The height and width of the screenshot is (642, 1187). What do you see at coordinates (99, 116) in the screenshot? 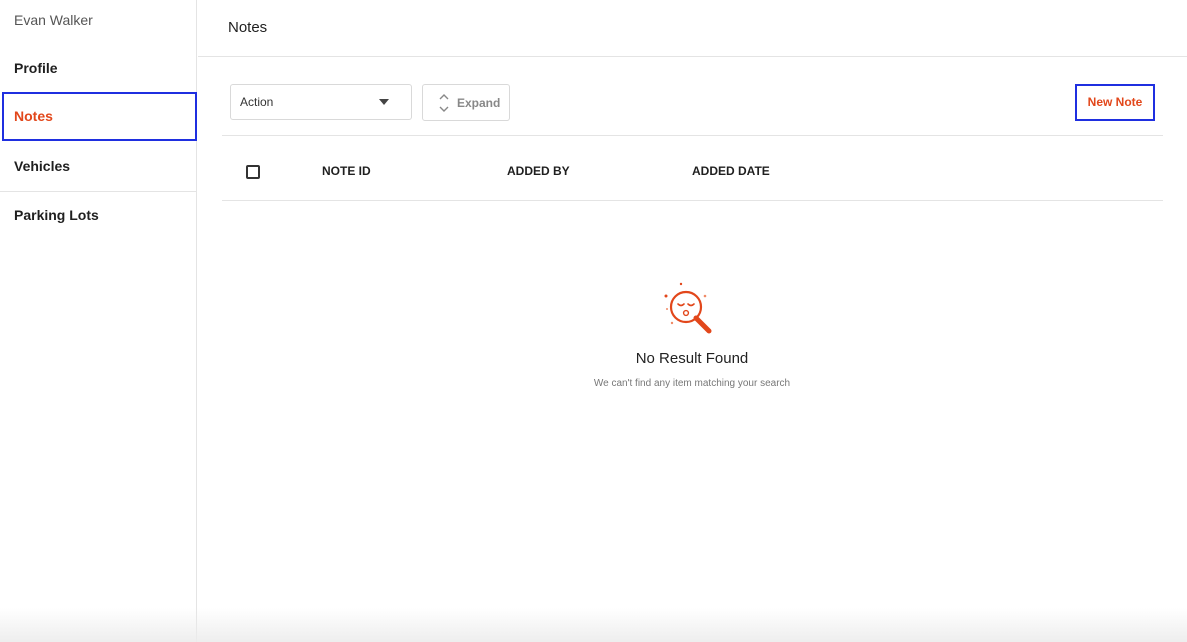
I see `sidebar-item-notes: Notes` at bounding box center [99, 116].